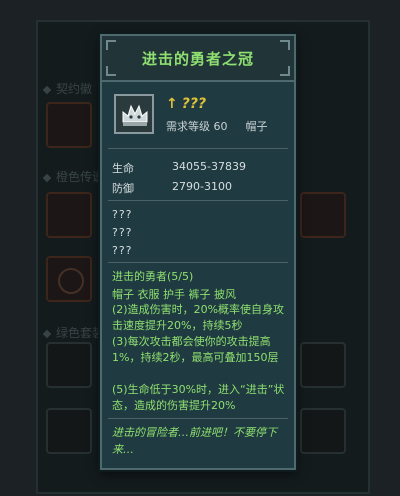  Describe the element at coordinates (209, 166) in the screenshot. I see `stat-value: 34055-37839` at that location.